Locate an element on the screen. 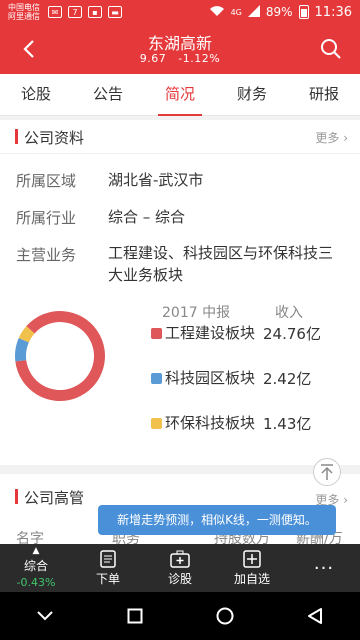 The width and height of the screenshot is (360, 640). segment-row: 环保科技板块 is located at coordinates (206, 423).